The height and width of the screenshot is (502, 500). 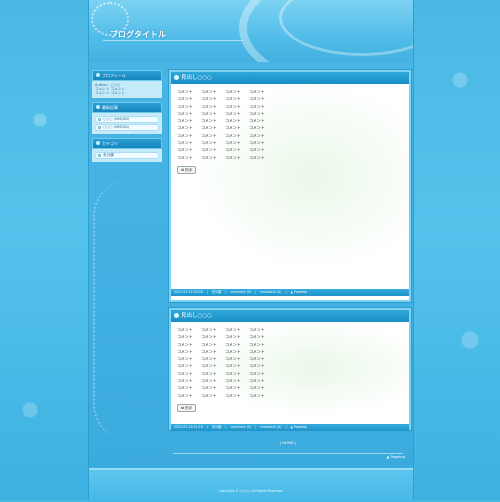 I want to click on blog-header: ブログタイトル, so click(x=251, y=31).